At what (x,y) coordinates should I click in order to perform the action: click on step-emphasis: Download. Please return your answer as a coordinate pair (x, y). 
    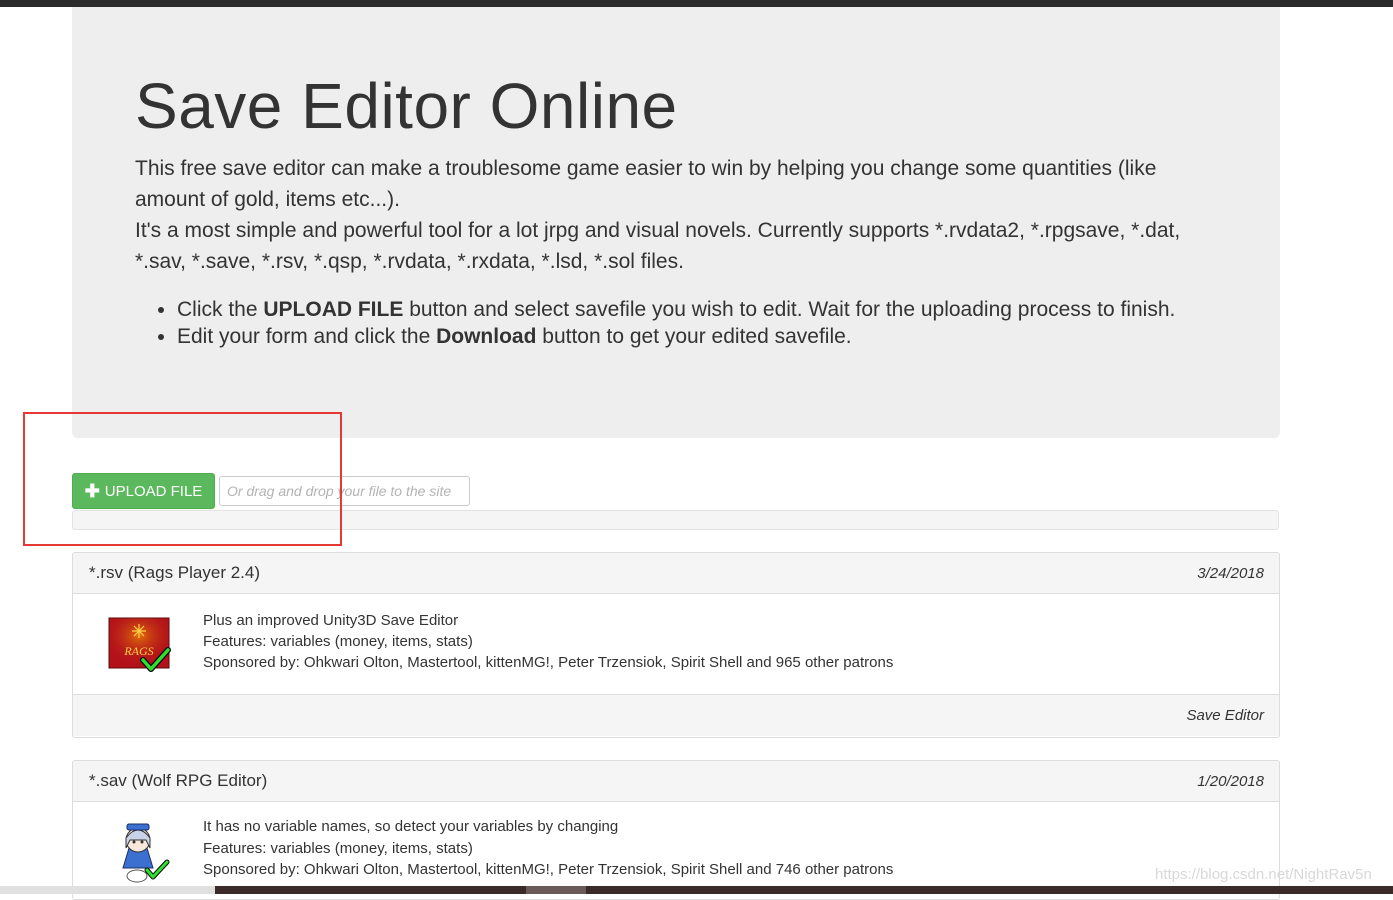
    Looking at the image, I should click on (486, 336).